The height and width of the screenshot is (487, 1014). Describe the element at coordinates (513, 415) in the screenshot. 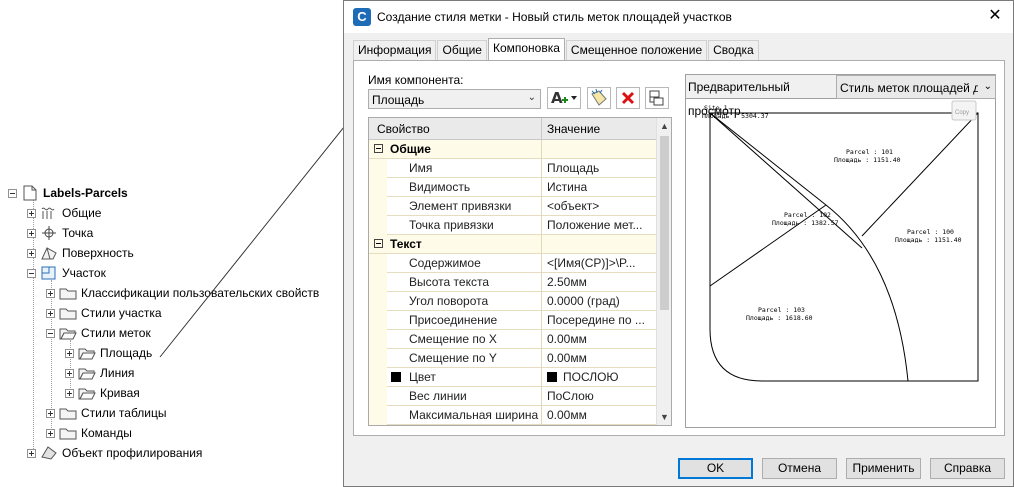

I see `property-row: Максимальная ширина 0.00мм` at that location.